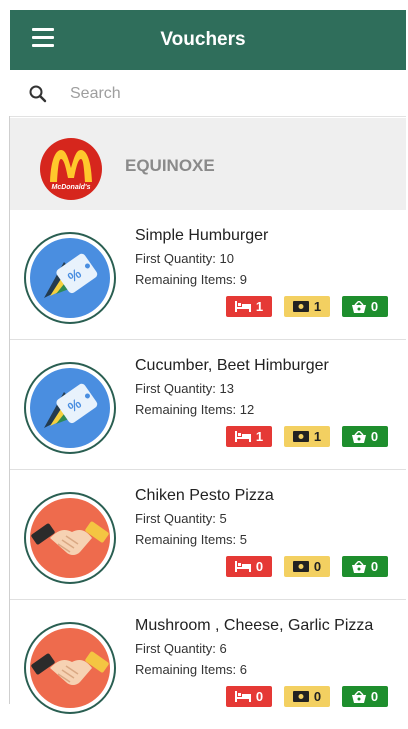 The height and width of the screenshot is (729, 408). Describe the element at coordinates (184, 258) in the screenshot. I see `first-quantity: First Quantity: 10` at that location.